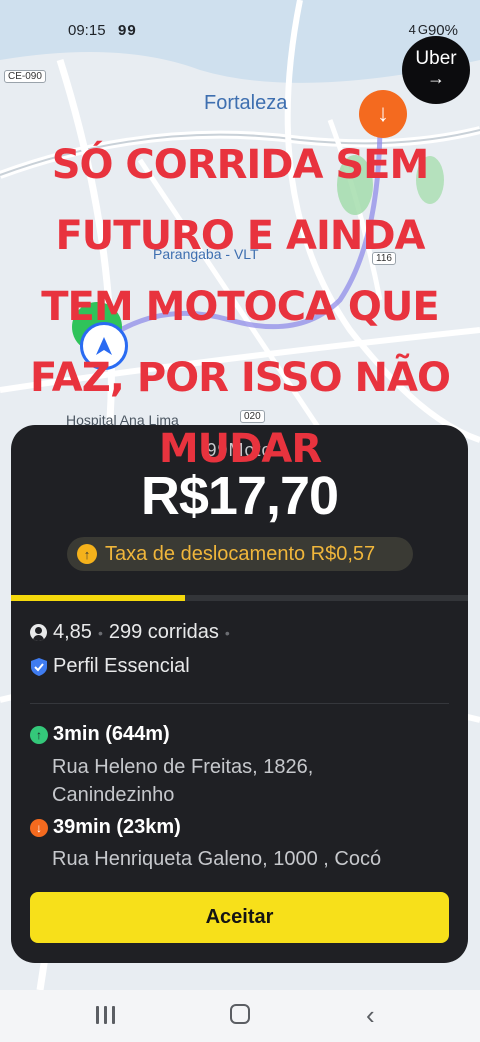  I want to click on shield-icon, so click(39, 666).